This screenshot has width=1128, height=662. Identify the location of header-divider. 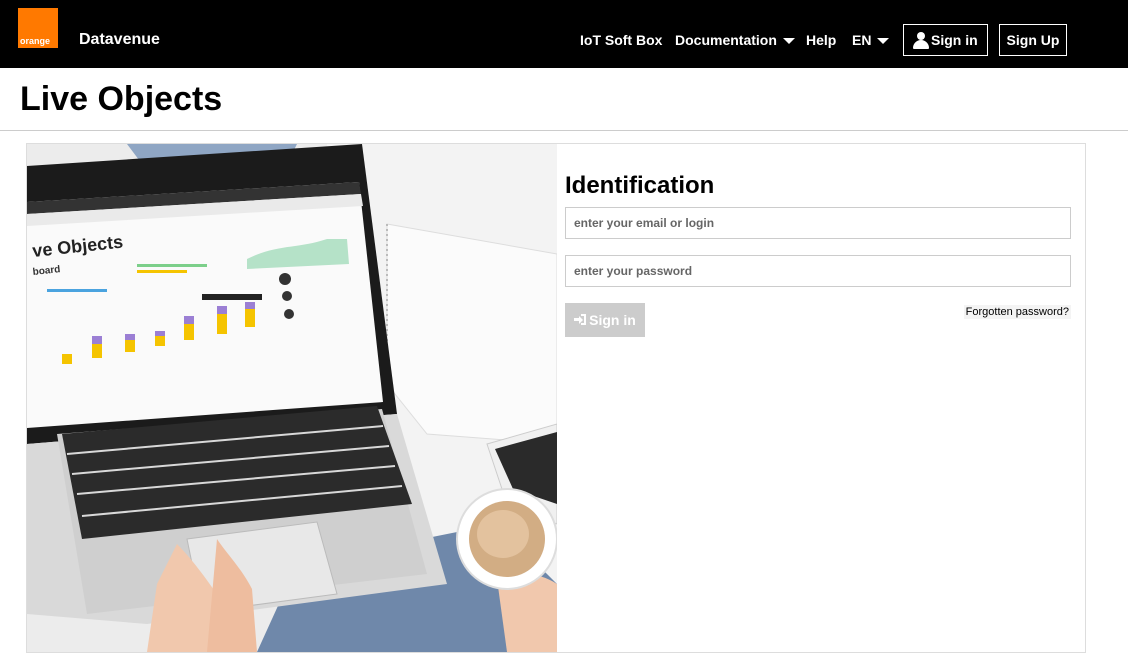
(564, 130).